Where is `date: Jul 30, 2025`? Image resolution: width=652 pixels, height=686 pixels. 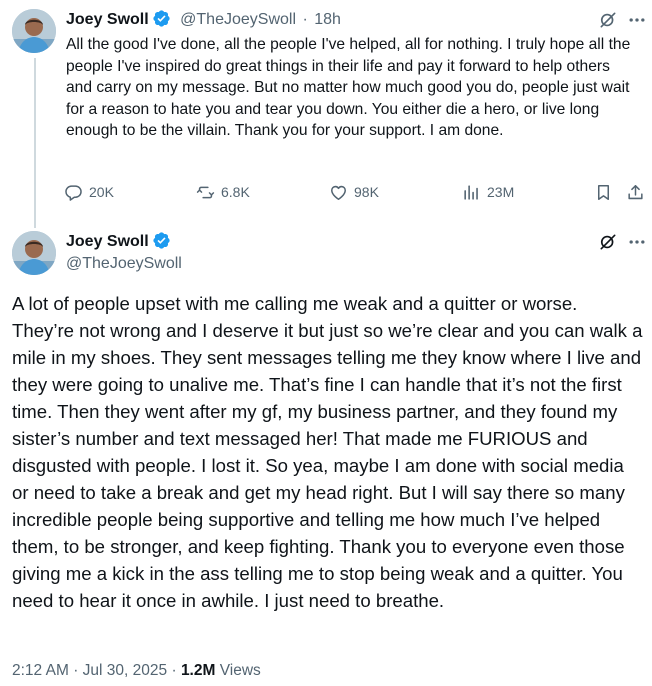 date: Jul 30, 2025 is located at coordinates (125, 670).